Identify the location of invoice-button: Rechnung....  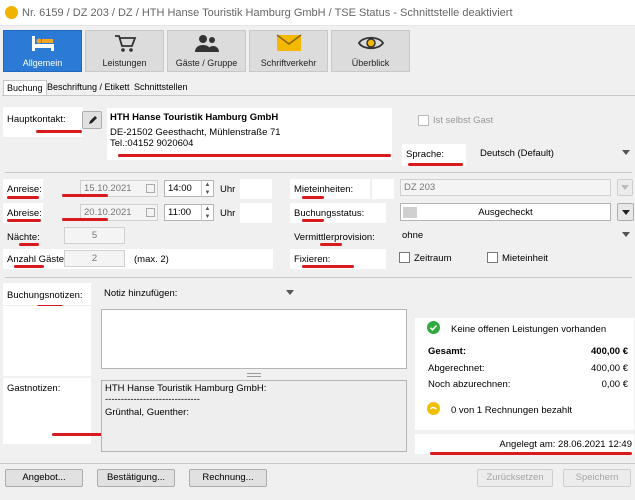
(228, 478).